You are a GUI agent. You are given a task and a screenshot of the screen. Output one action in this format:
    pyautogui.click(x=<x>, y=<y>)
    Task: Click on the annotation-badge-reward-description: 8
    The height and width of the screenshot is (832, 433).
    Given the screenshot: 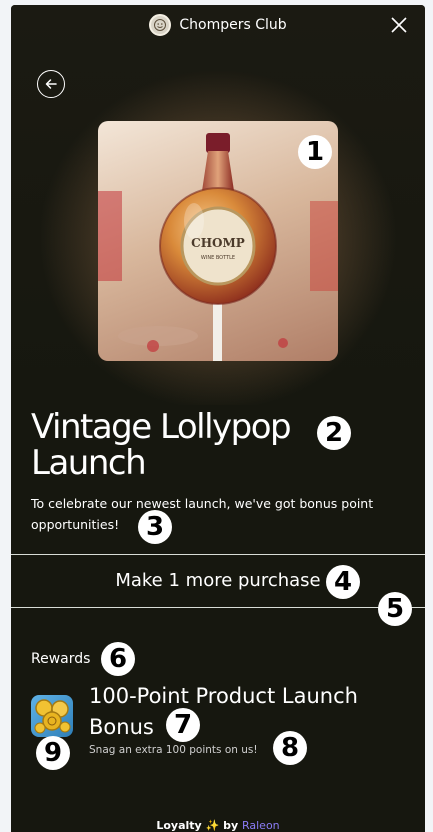 What is the action you would take?
    pyautogui.click(x=290, y=748)
    